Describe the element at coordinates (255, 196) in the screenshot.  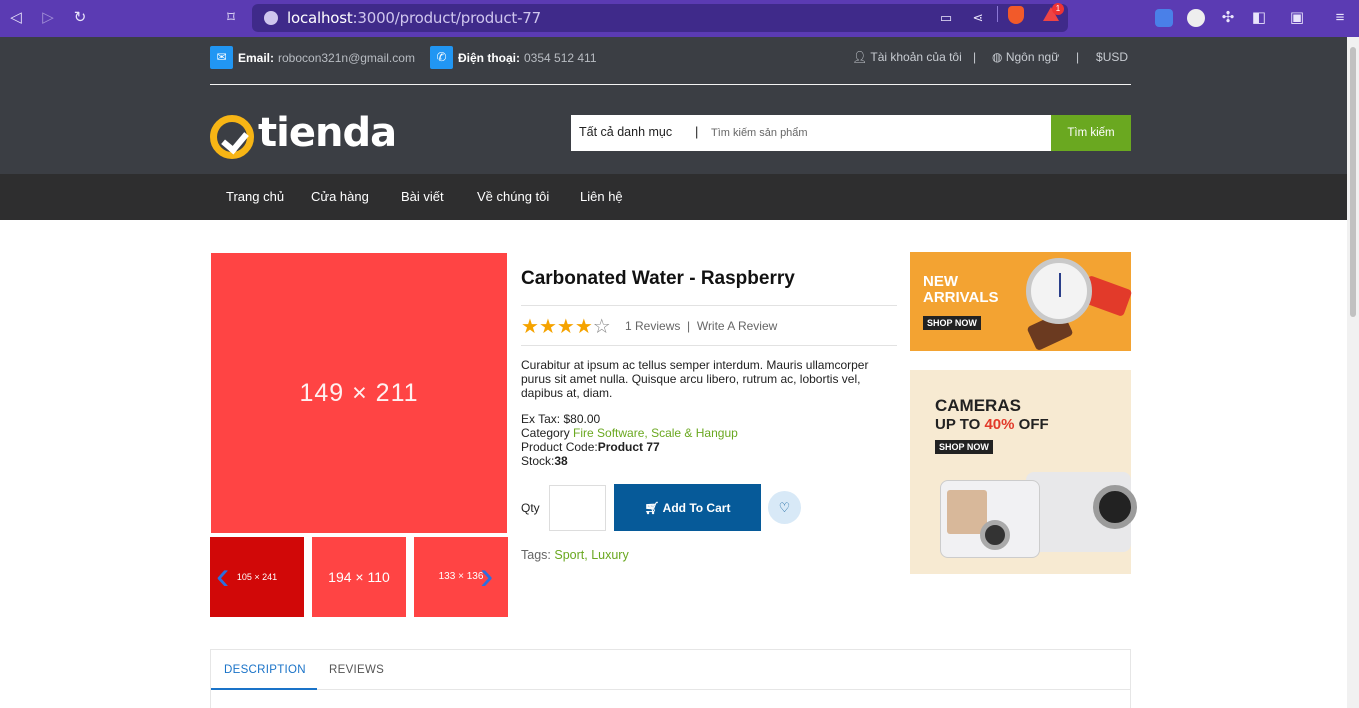
I see `nav-home: Trang chủ` at that location.